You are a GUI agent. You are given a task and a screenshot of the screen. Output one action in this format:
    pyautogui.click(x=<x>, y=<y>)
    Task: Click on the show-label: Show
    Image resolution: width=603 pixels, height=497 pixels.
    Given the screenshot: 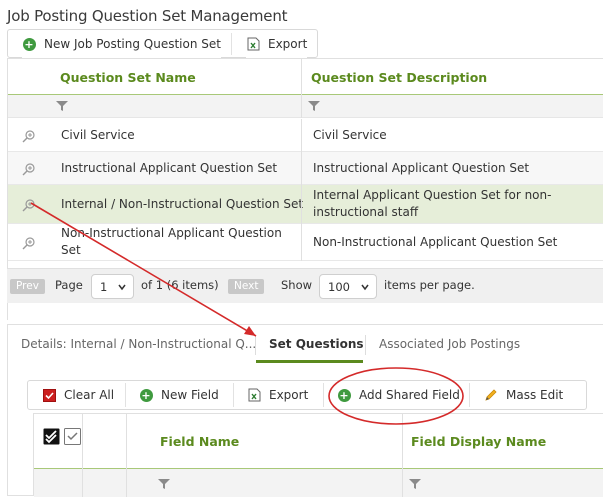 What is the action you would take?
    pyautogui.click(x=297, y=285)
    